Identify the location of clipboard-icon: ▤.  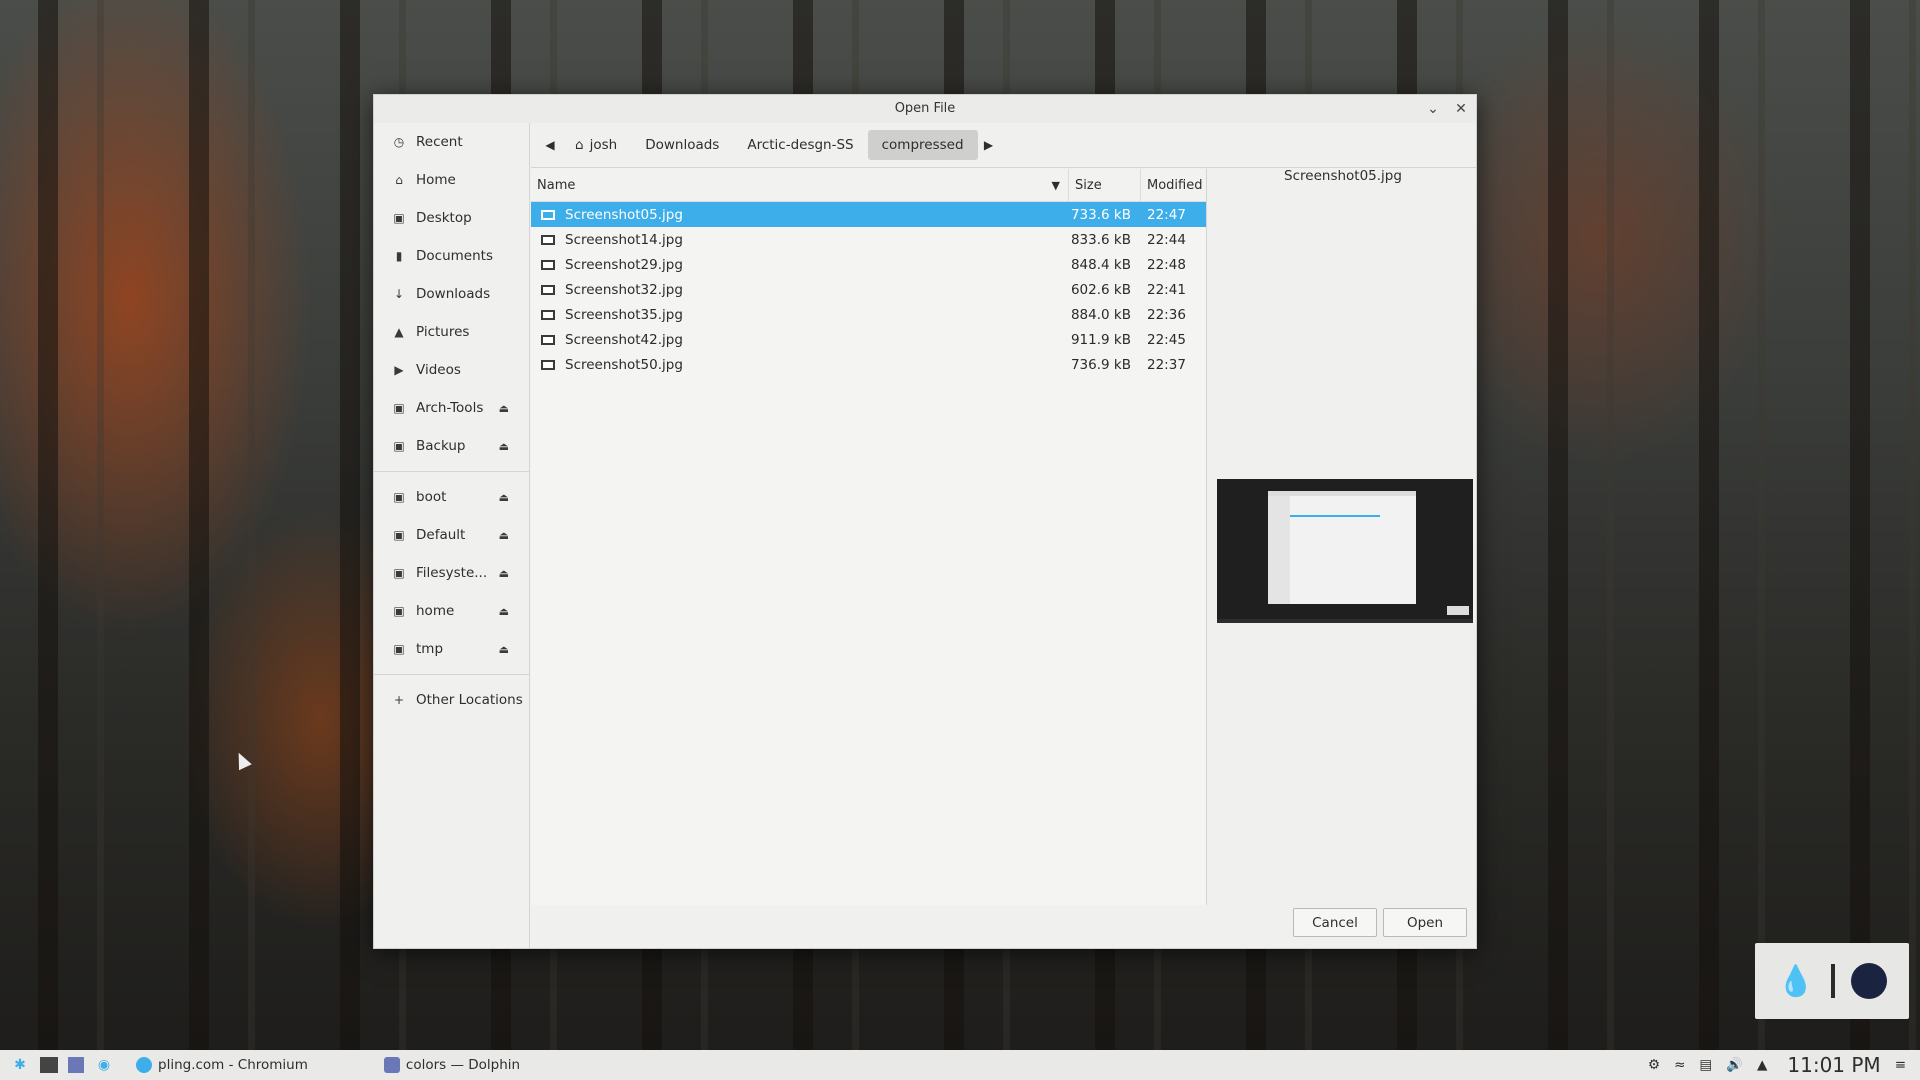
(1705, 1065).